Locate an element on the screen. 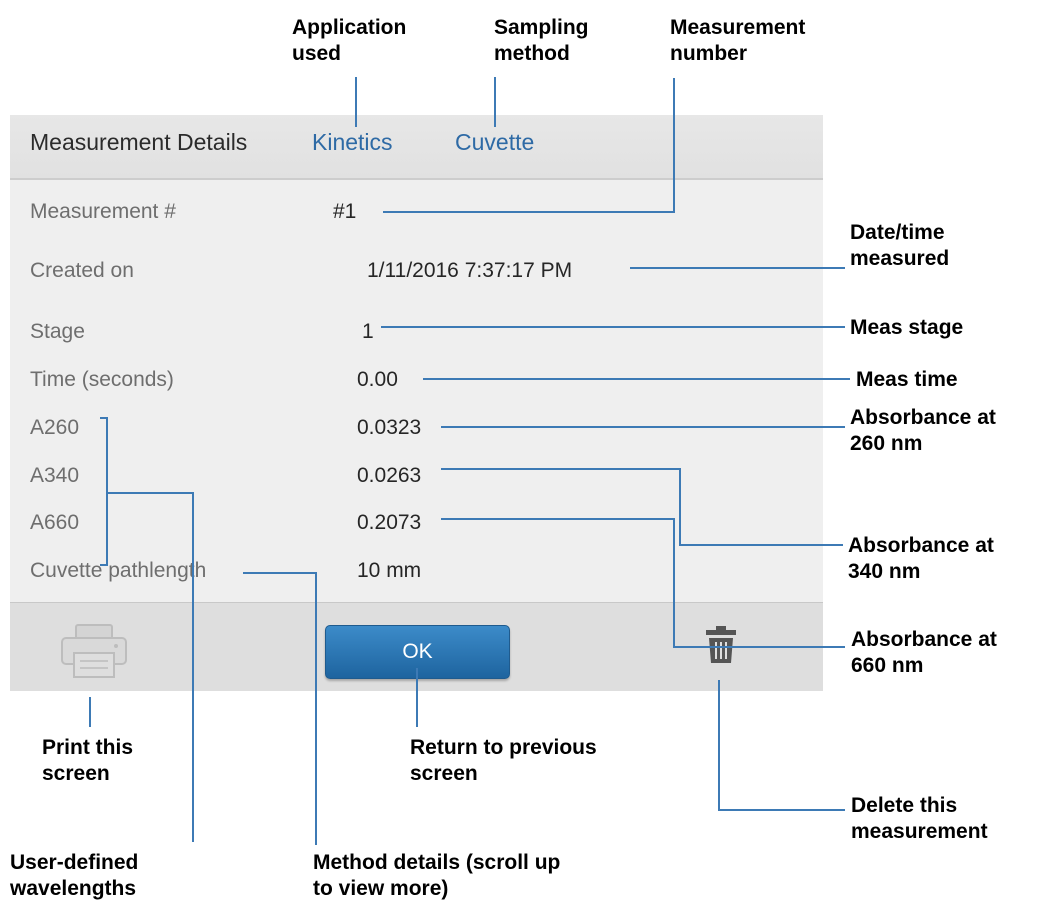 This screenshot has height=909, width=1039. callout-delete-measurement: Delete this measurement is located at coordinates (919, 818).